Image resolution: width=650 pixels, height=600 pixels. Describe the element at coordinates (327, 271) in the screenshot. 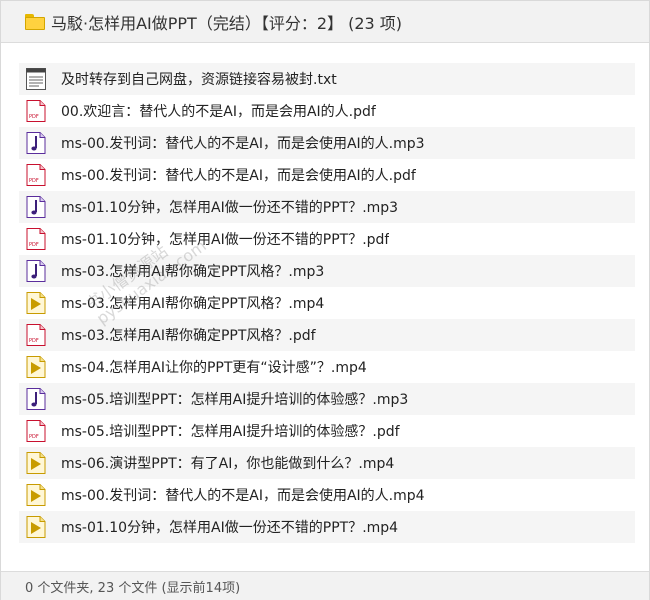

I see `file-row: ms-03.怎样用AI帮你确定PPT风格？.mp3` at that location.